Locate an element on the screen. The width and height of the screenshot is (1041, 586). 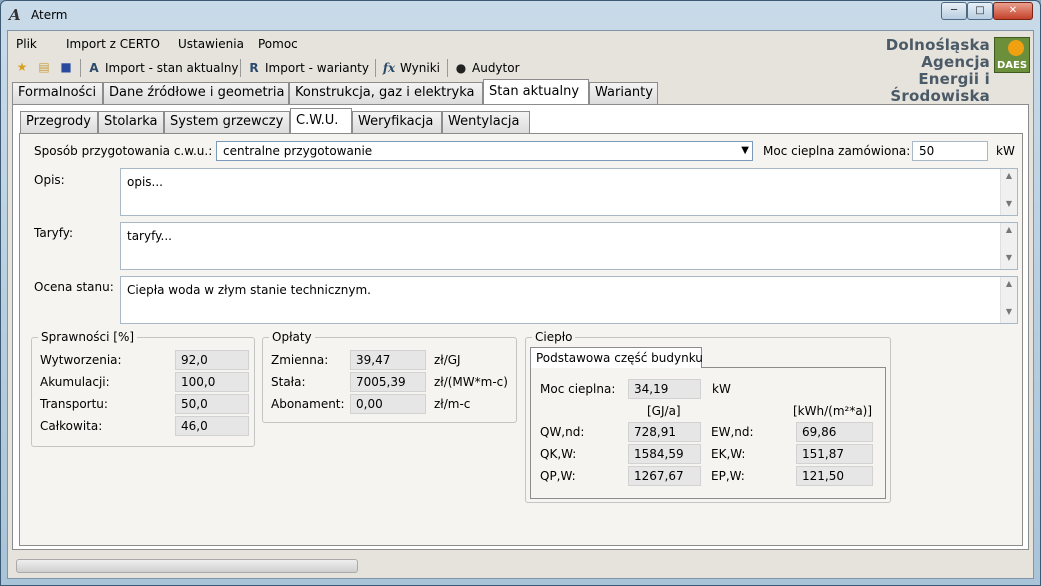
import-stan-button: A Import - stan aktualny is located at coordinates (162, 68).